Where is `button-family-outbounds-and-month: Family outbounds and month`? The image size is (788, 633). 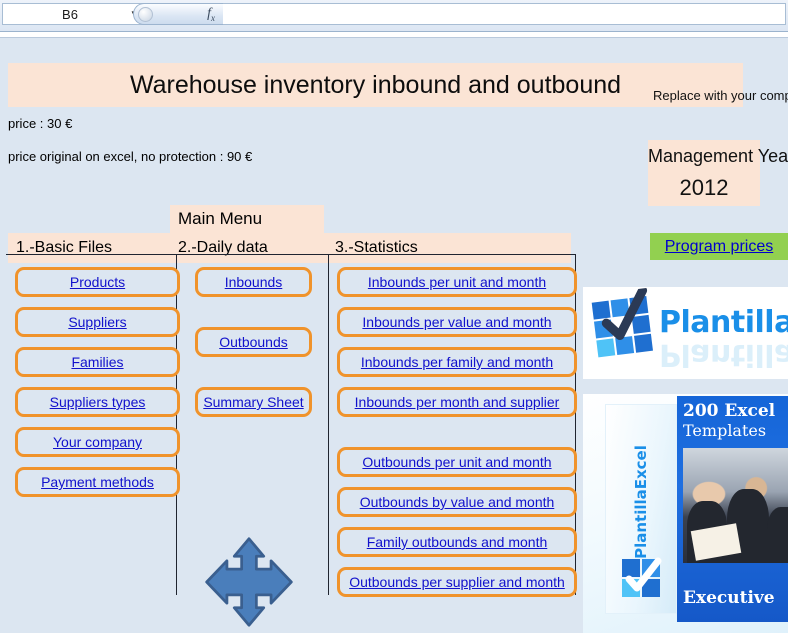
button-family-outbounds-and-month: Family outbounds and month is located at coordinates (457, 542).